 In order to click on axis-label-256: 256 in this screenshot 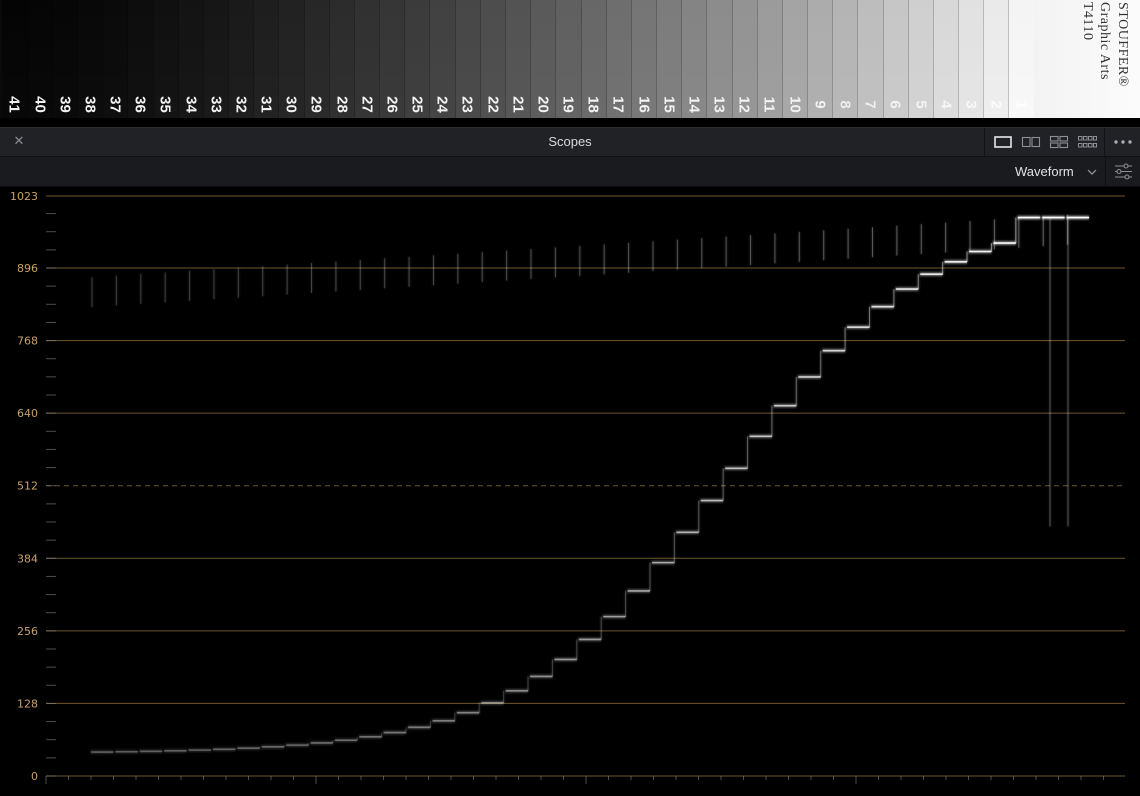, I will do `click(27, 631)`.